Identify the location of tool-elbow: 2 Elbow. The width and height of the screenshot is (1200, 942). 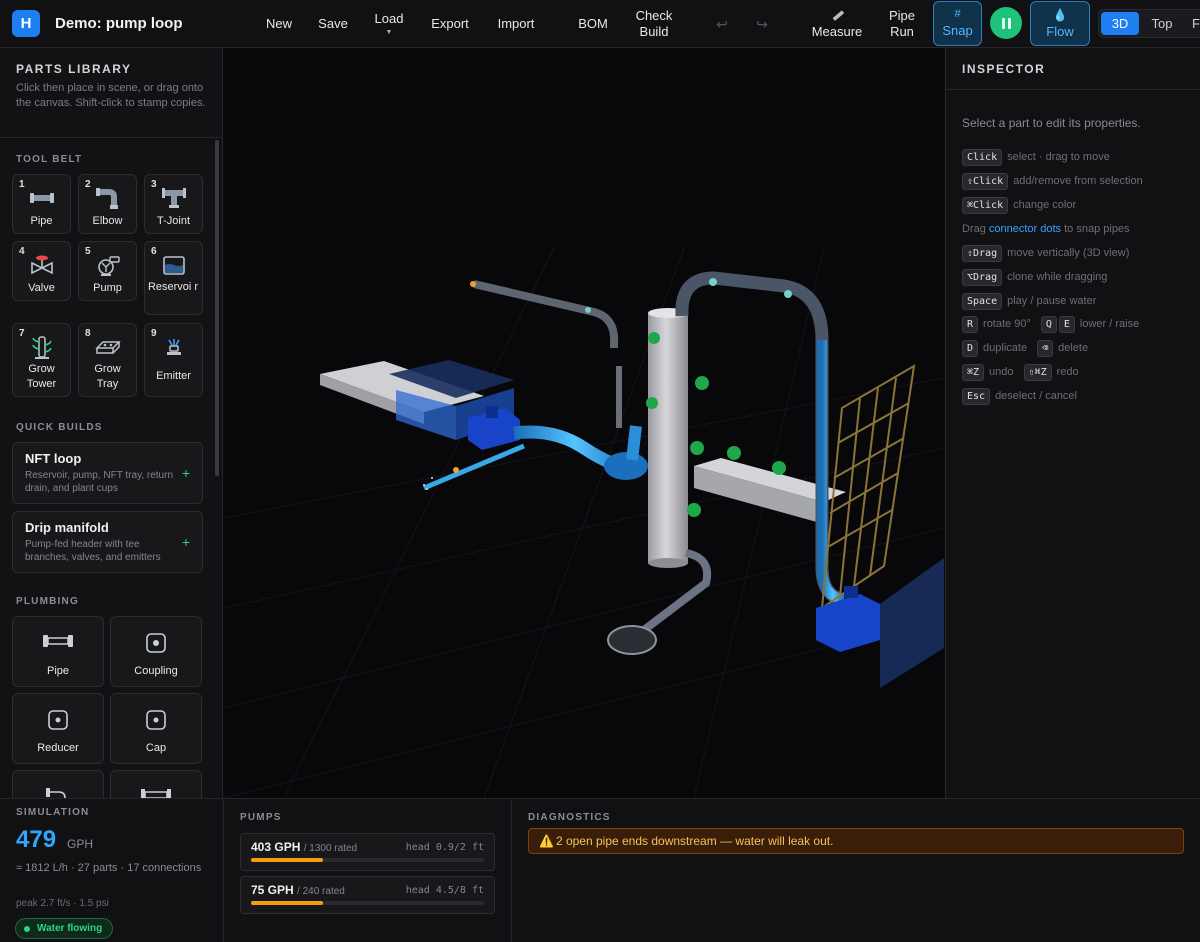
(107, 204).